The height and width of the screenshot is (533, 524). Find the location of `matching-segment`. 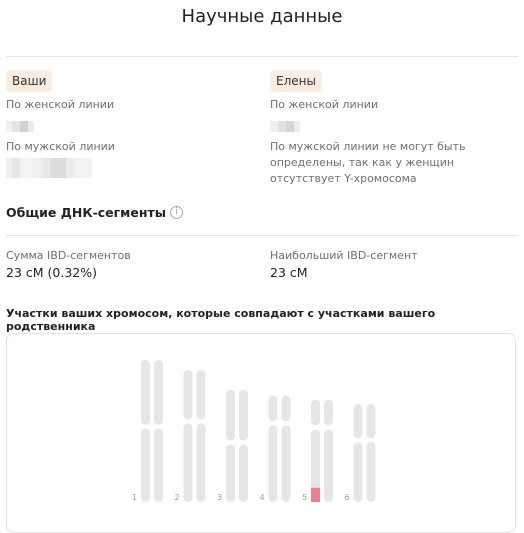

matching-segment is located at coordinates (315, 494).